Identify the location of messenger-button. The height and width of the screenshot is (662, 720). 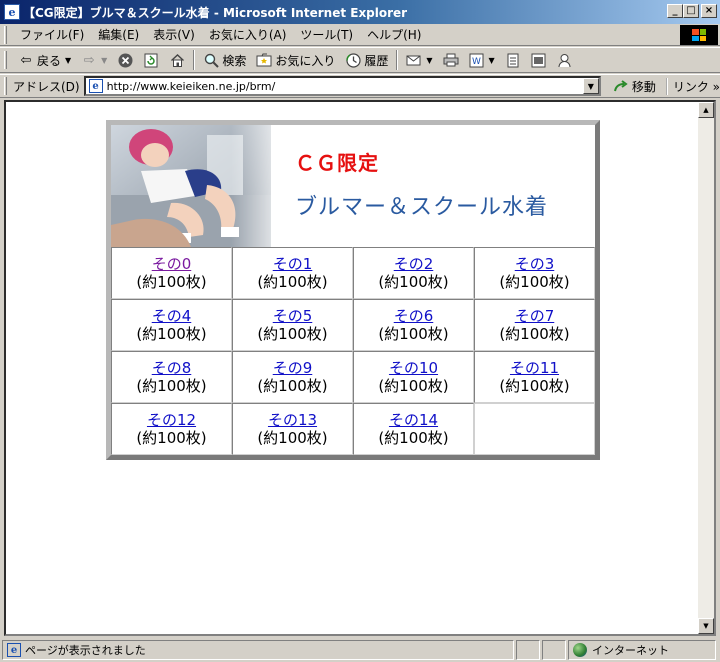
(565, 60).